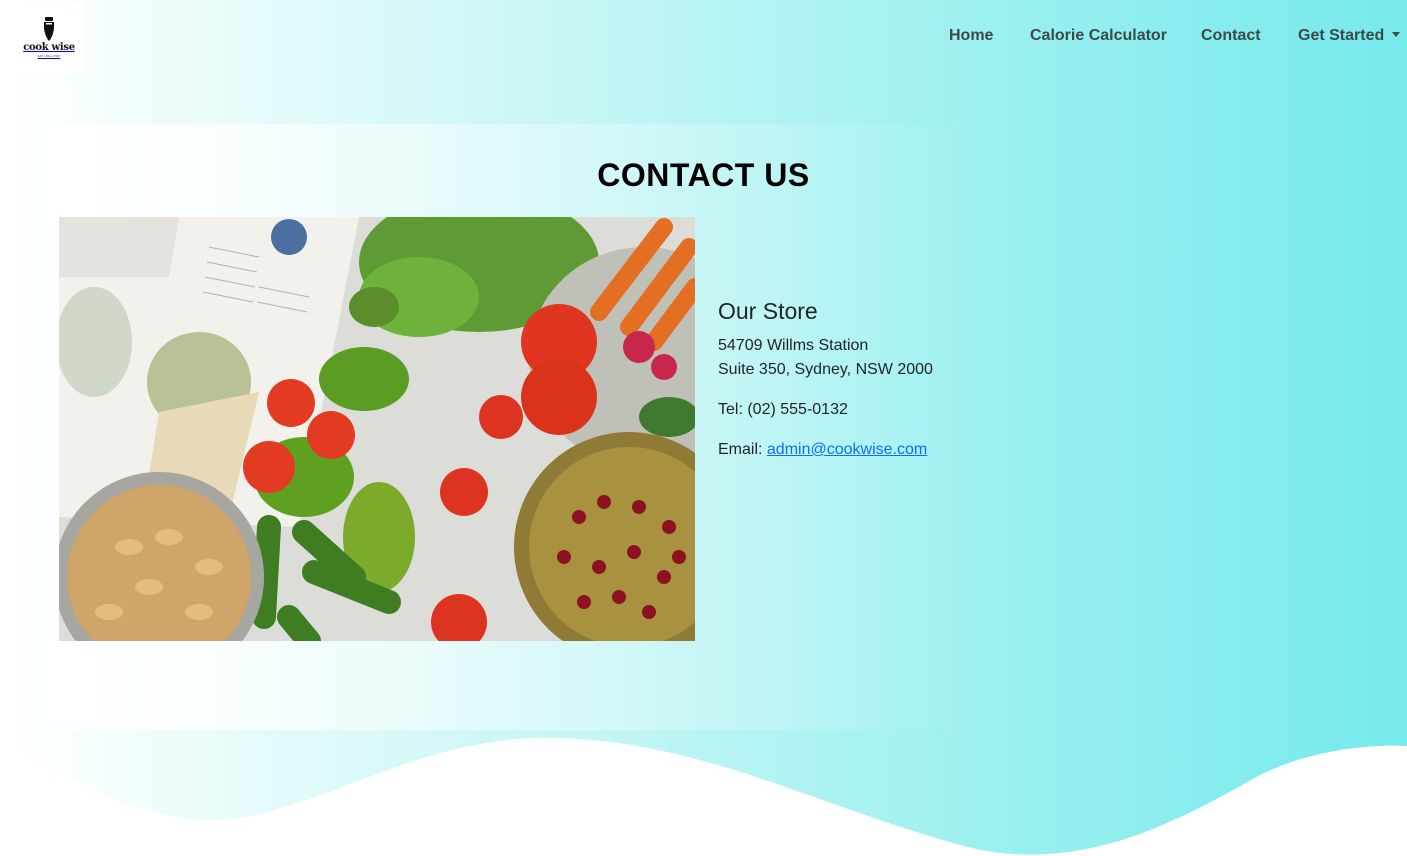 This screenshot has height=856, width=1407. Describe the element at coordinates (1231, 36) in the screenshot. I see `nav-contact: Contact` at that location.